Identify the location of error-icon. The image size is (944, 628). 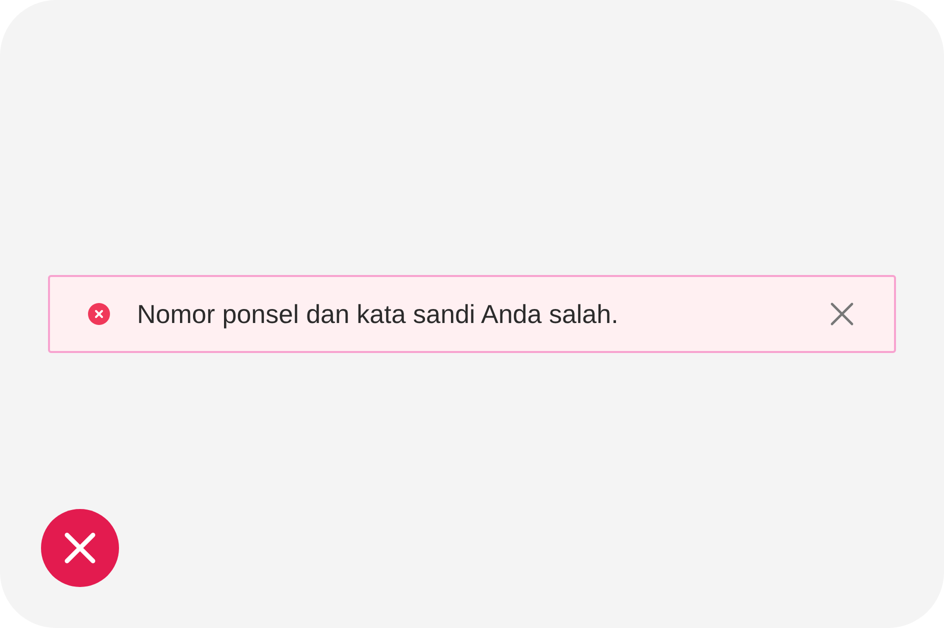
(99, 314).